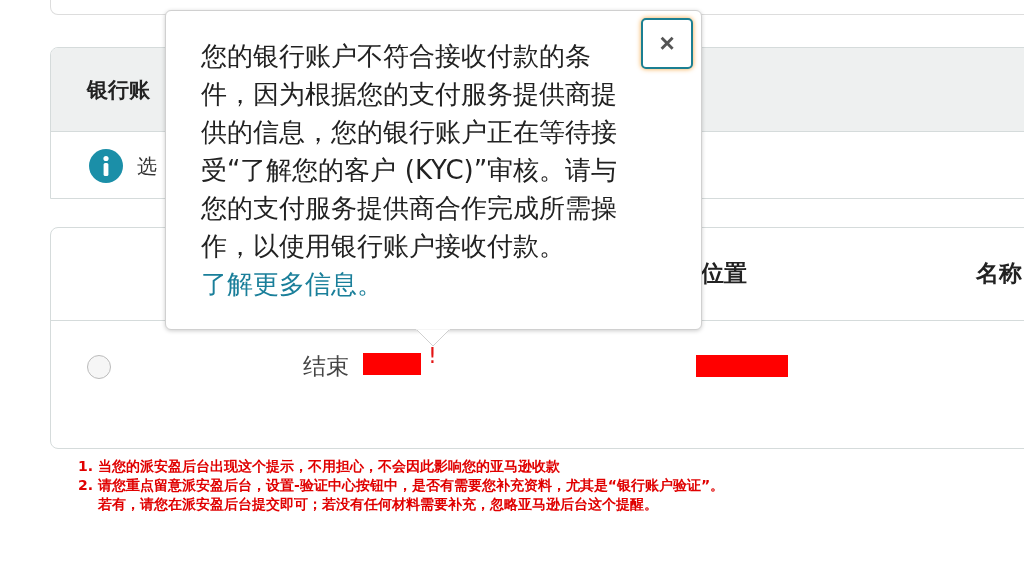 The image size is (1024, 573). What do you see at coordinates (378, 504) in the screenshot?
I see `annotation-text: 若有，请您在派安盈后台提交即可；若没有任何材料需要补充，忽略亚马逊后台这个提醒。` at bounding box center [378, 504].